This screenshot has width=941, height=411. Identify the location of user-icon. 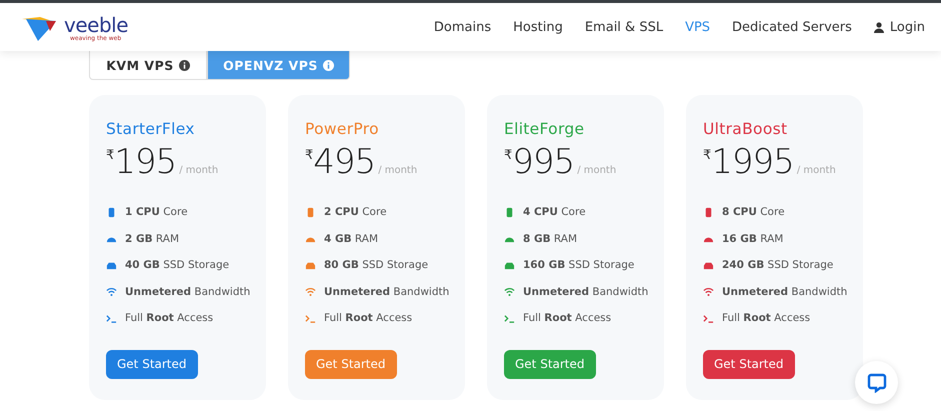
(879, 27).